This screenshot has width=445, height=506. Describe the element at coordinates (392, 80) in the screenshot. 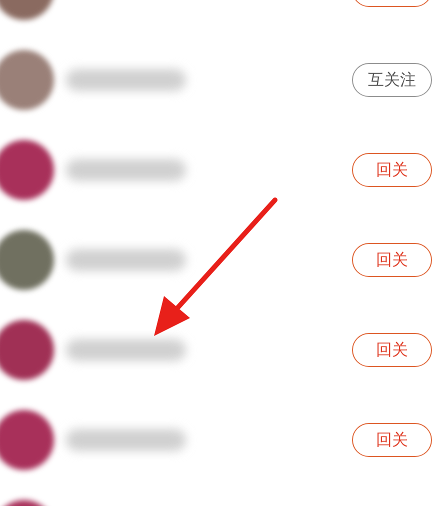

I see `mutual-follow-button: 互关注` at that location.